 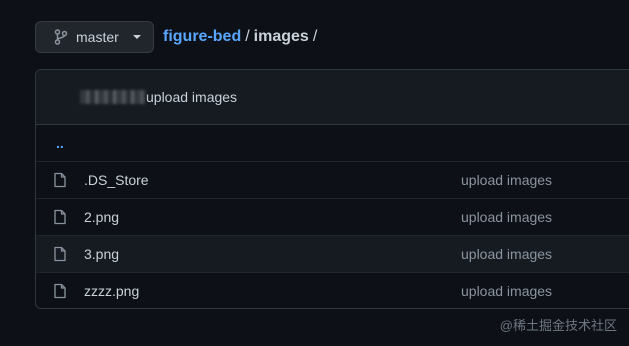 I want to click on parent-directory-link: .., so click(x=60, y=143).